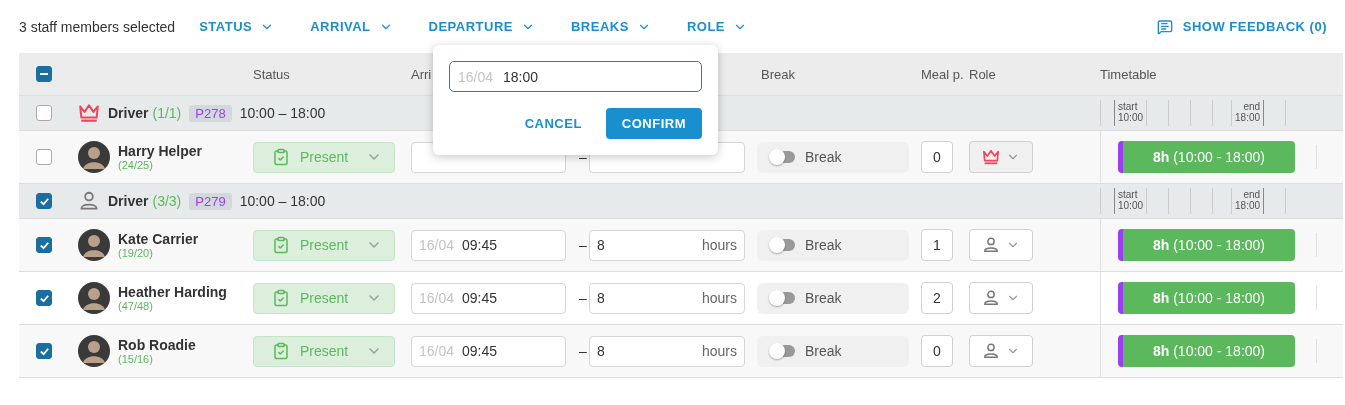  Describe the element at coordinates (553, 123) in the screenshot. I see `cancel-button: CANCEL` at that location.